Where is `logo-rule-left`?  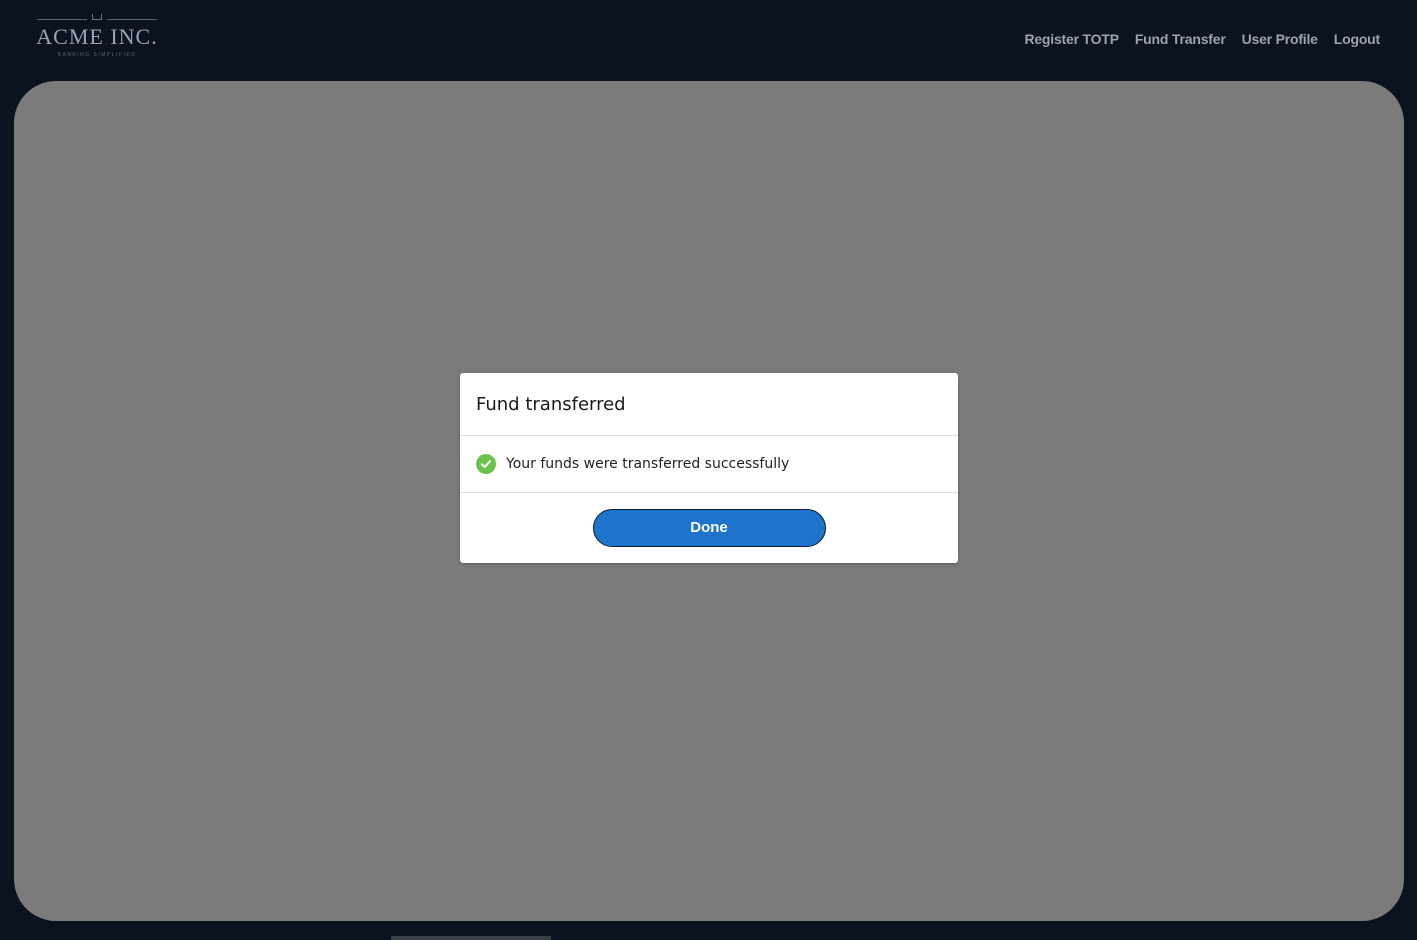 logo-rule-left is located at coordinates (62, 19).